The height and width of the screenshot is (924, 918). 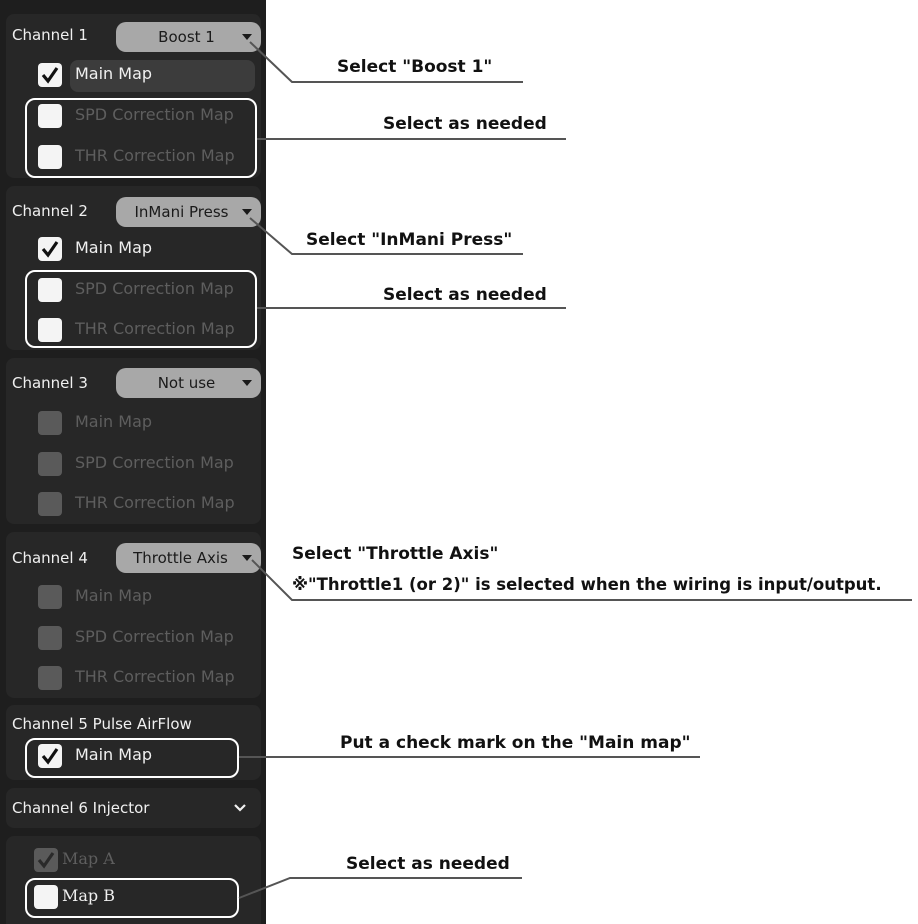 What do you see at coordinates (415, 67) in the screenshot?
I see `note-select-boost: Select "Boost 1"` at bounding box center [415, 67].